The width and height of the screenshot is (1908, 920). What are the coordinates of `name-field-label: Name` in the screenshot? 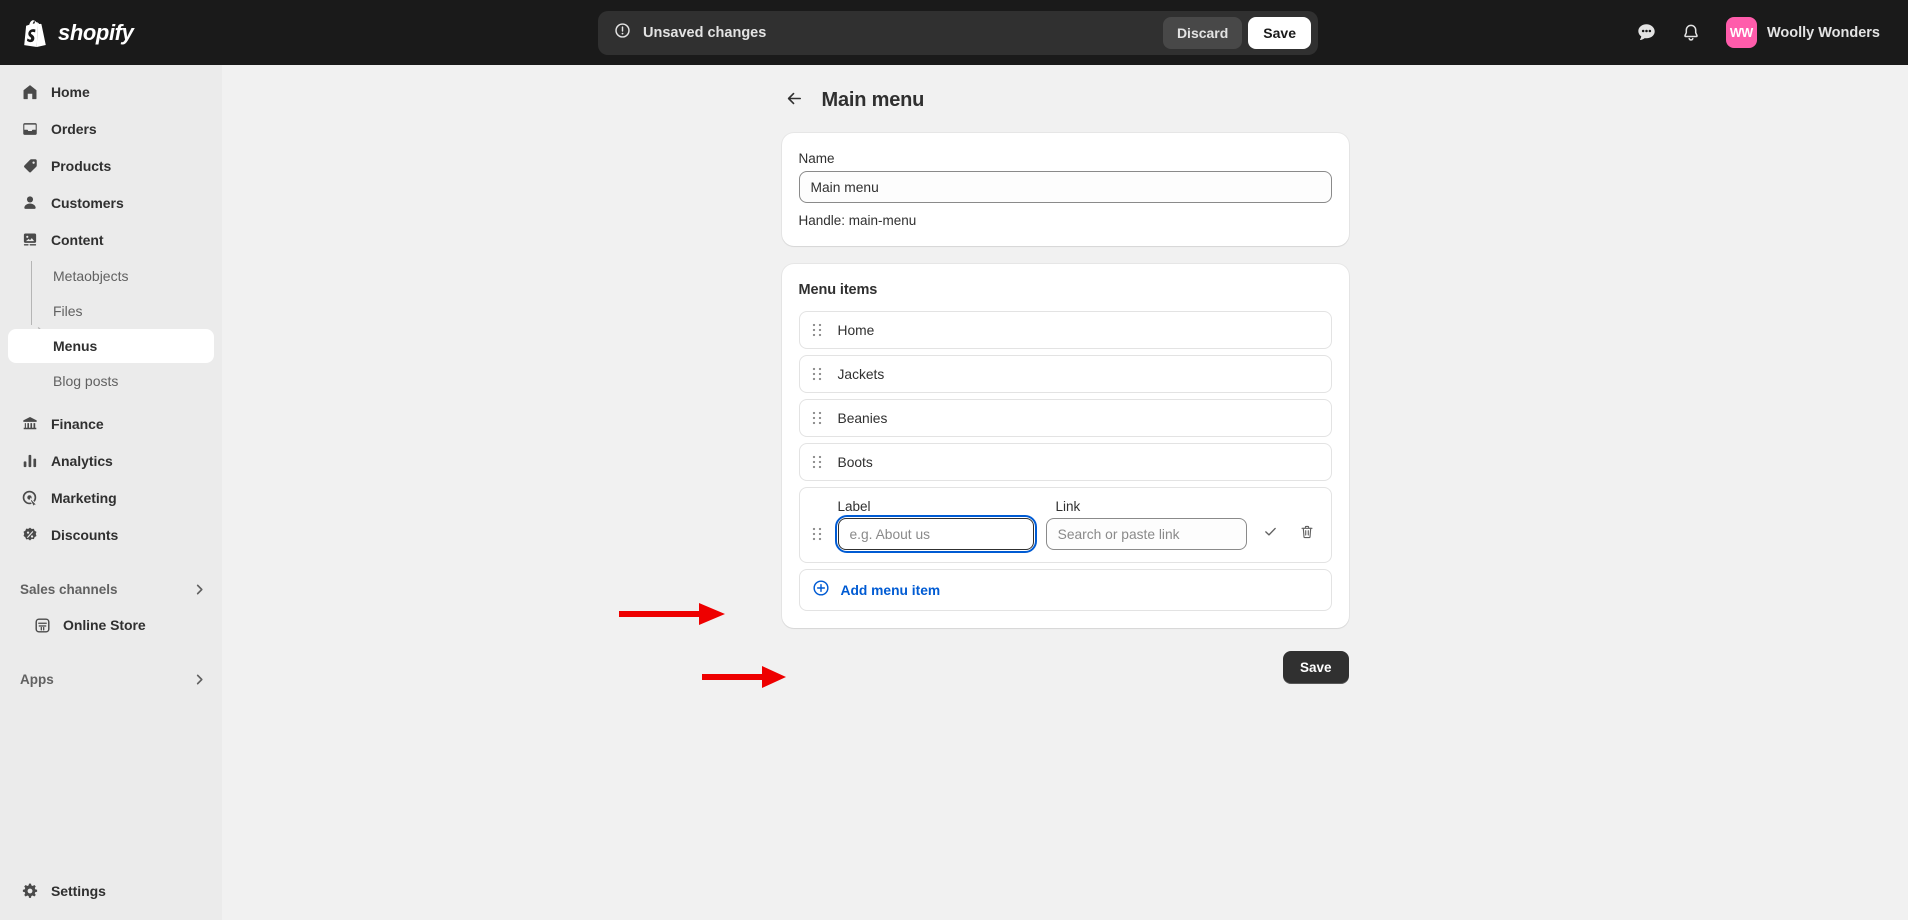 It's located at (816, 158).